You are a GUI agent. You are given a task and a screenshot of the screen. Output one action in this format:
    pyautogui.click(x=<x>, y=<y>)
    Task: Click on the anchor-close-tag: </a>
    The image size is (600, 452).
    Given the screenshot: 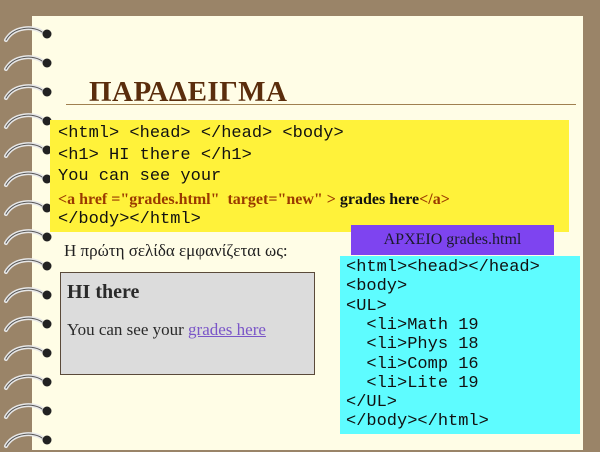 What is the action you would take?
    pyautogui.click(x=434, y=199)
    